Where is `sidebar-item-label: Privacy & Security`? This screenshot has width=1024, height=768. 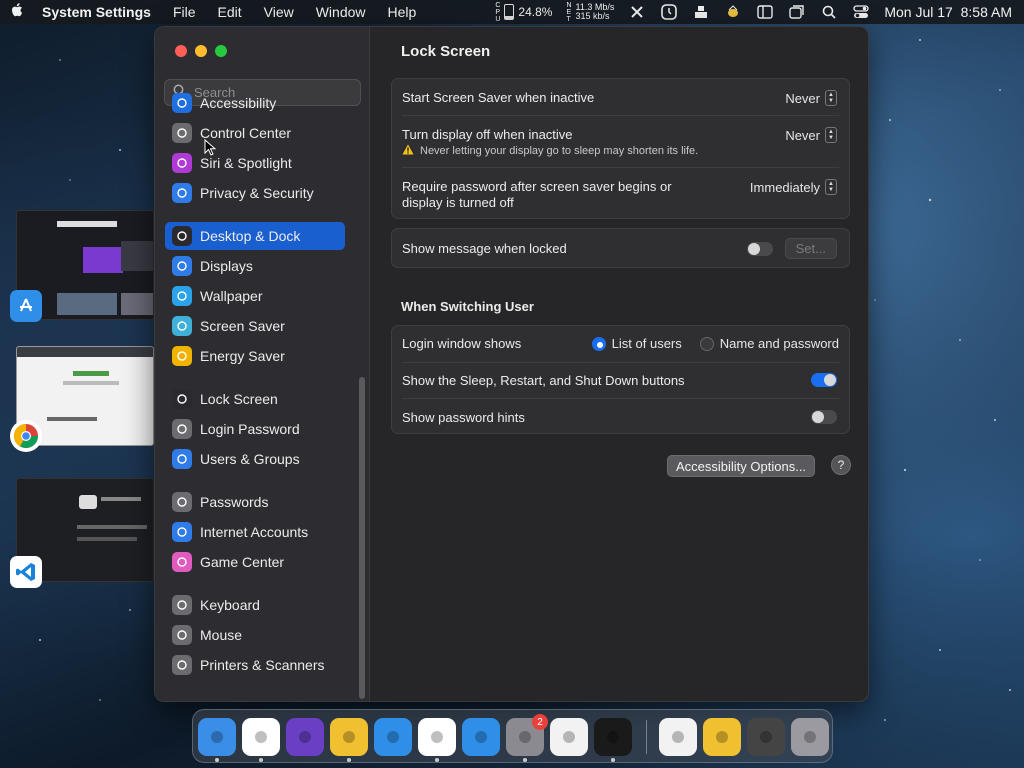 sidebar-item-label: Privacy & Security is located at coordinates (257, 193).